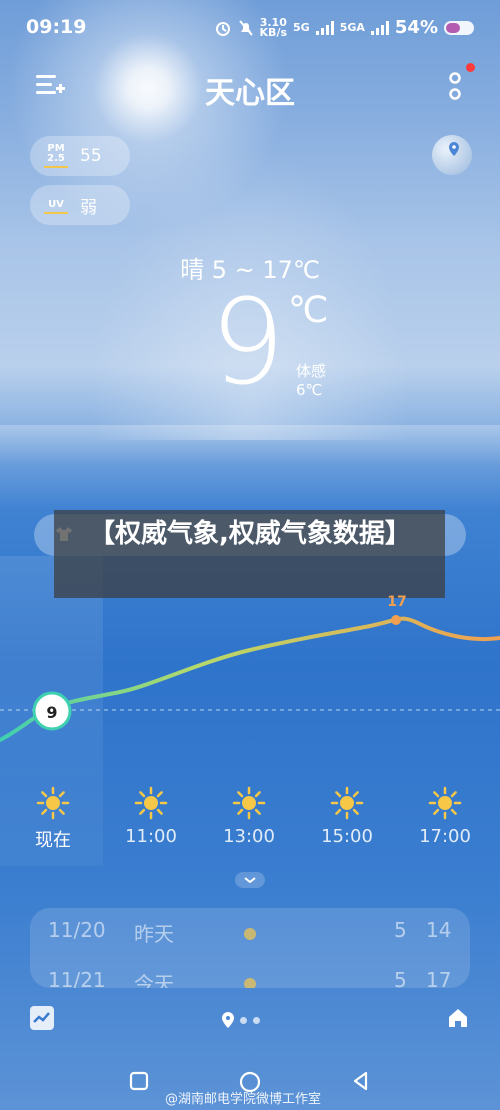  Describe the element at coordinates (53, 840) in the screenshot. I see `hourly-time: 现在` at that location.